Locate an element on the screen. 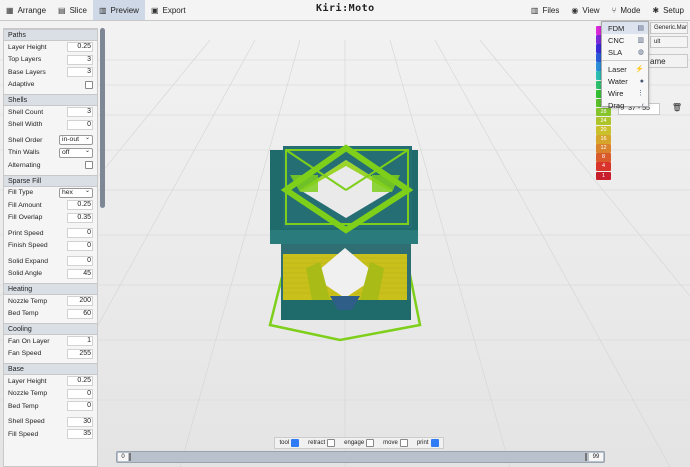 This screenshot has width=690, height=467. app-logo: Kiri:Moto is located at coordinates (345, 8).